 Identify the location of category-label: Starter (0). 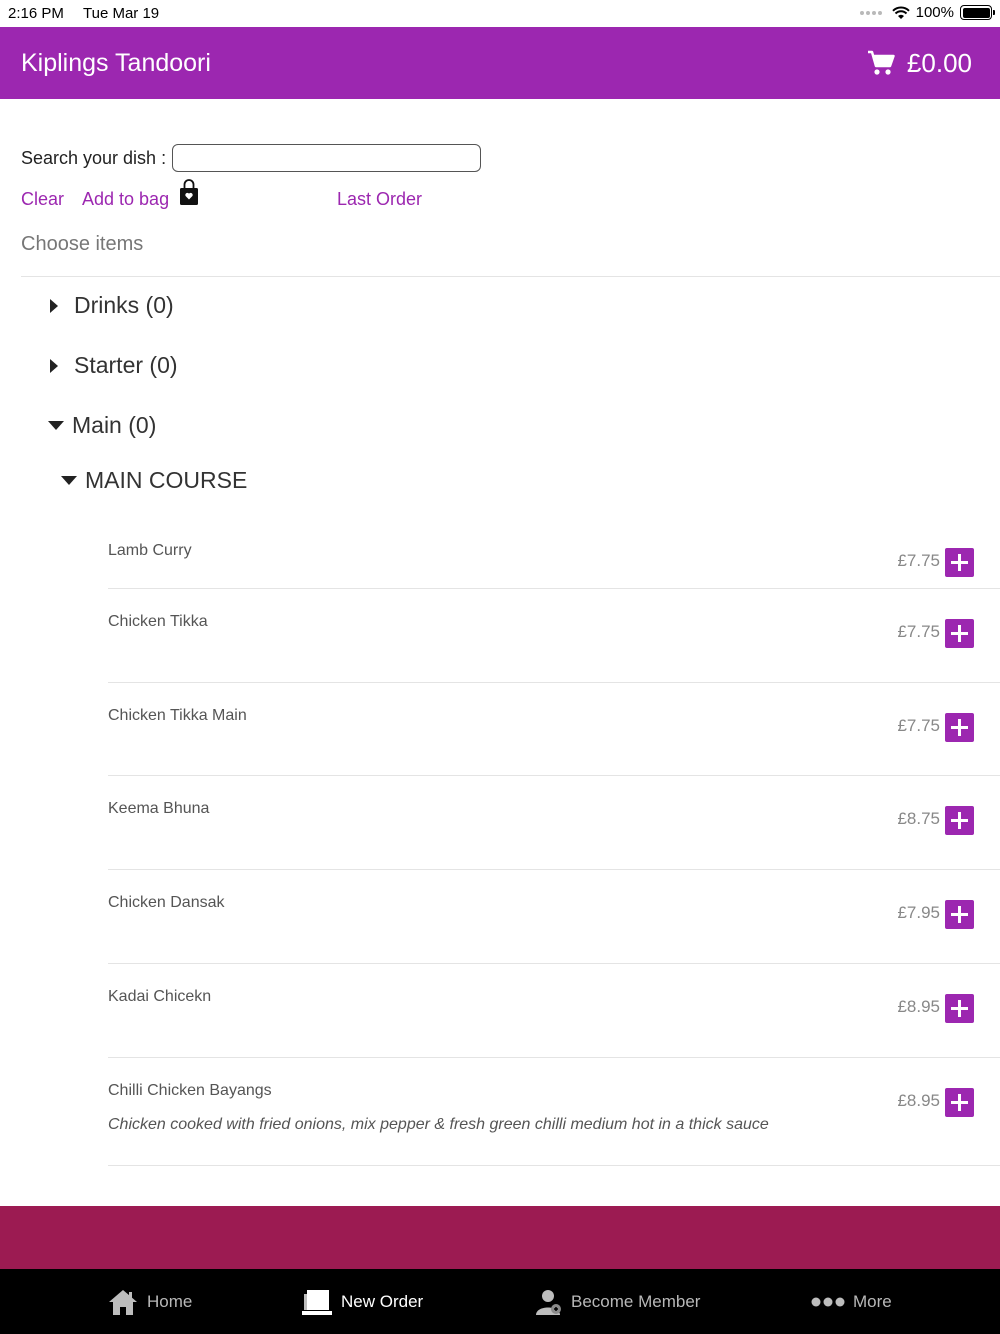
(126, 365).